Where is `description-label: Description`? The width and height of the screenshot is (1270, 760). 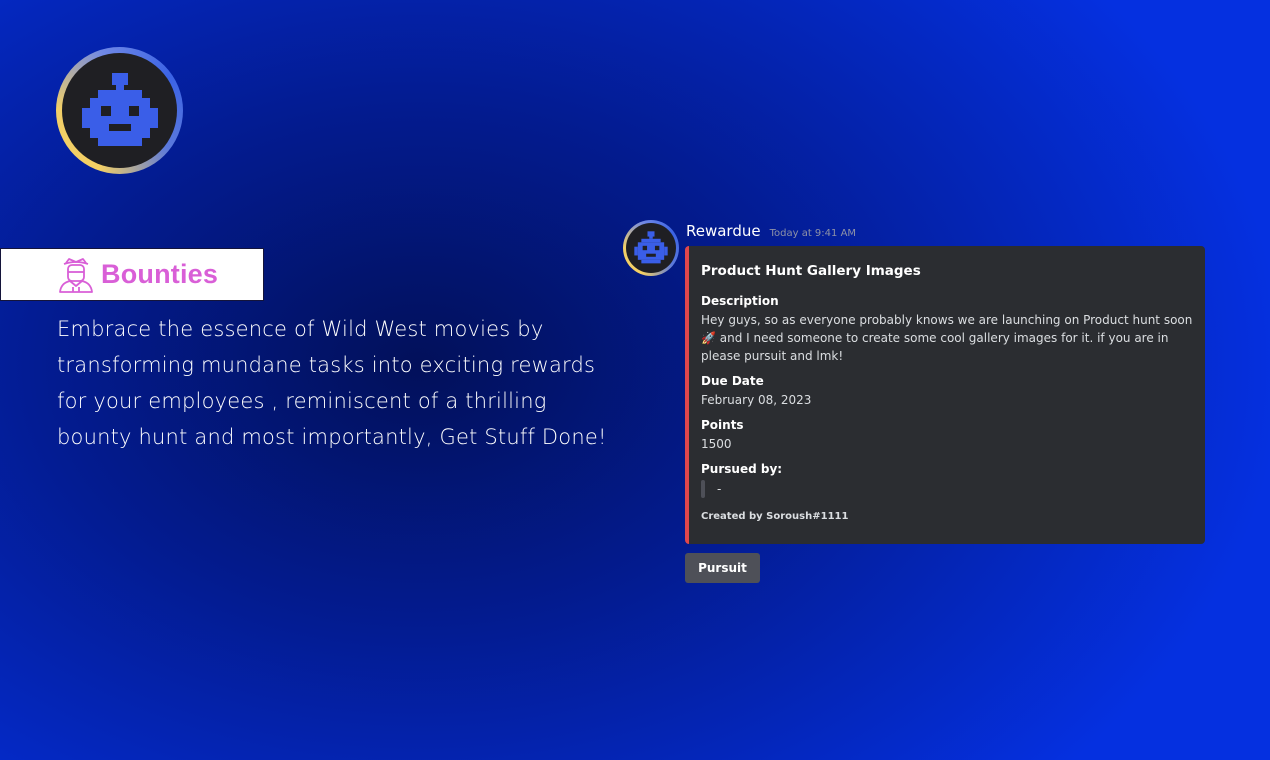 description-label: Description is located at coordinates (740, 301).